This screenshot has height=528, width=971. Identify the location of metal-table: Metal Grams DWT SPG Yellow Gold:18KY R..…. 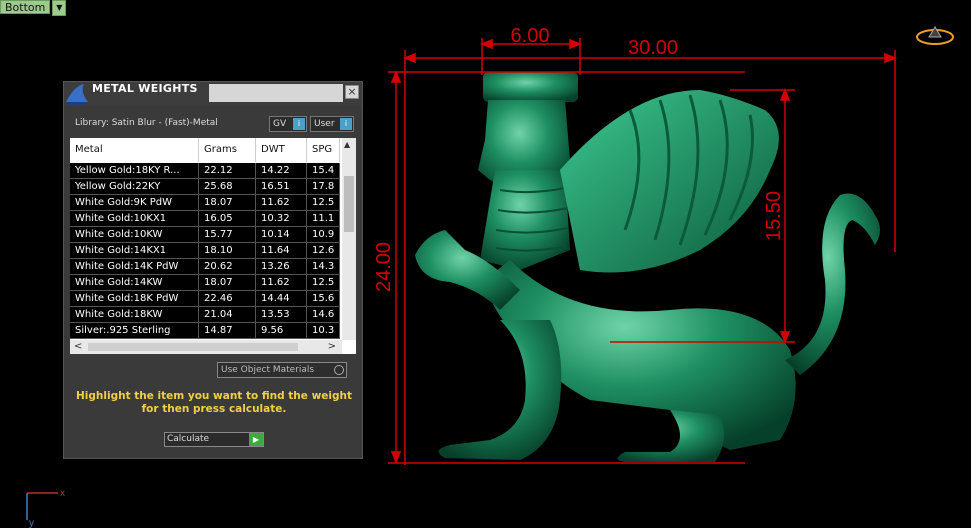
(213, 246).